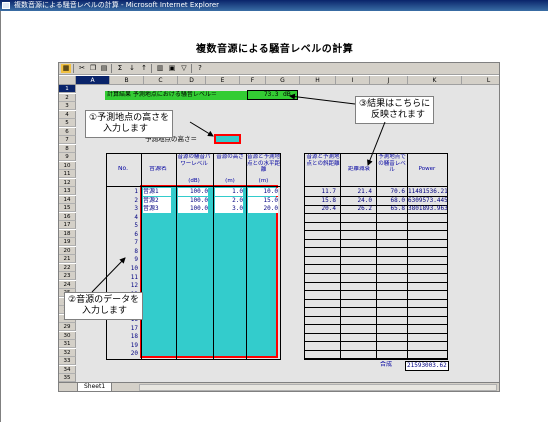 This screenshot has width=548, height=422. I want to click on arrow-to-height-input, so click(201, 129).